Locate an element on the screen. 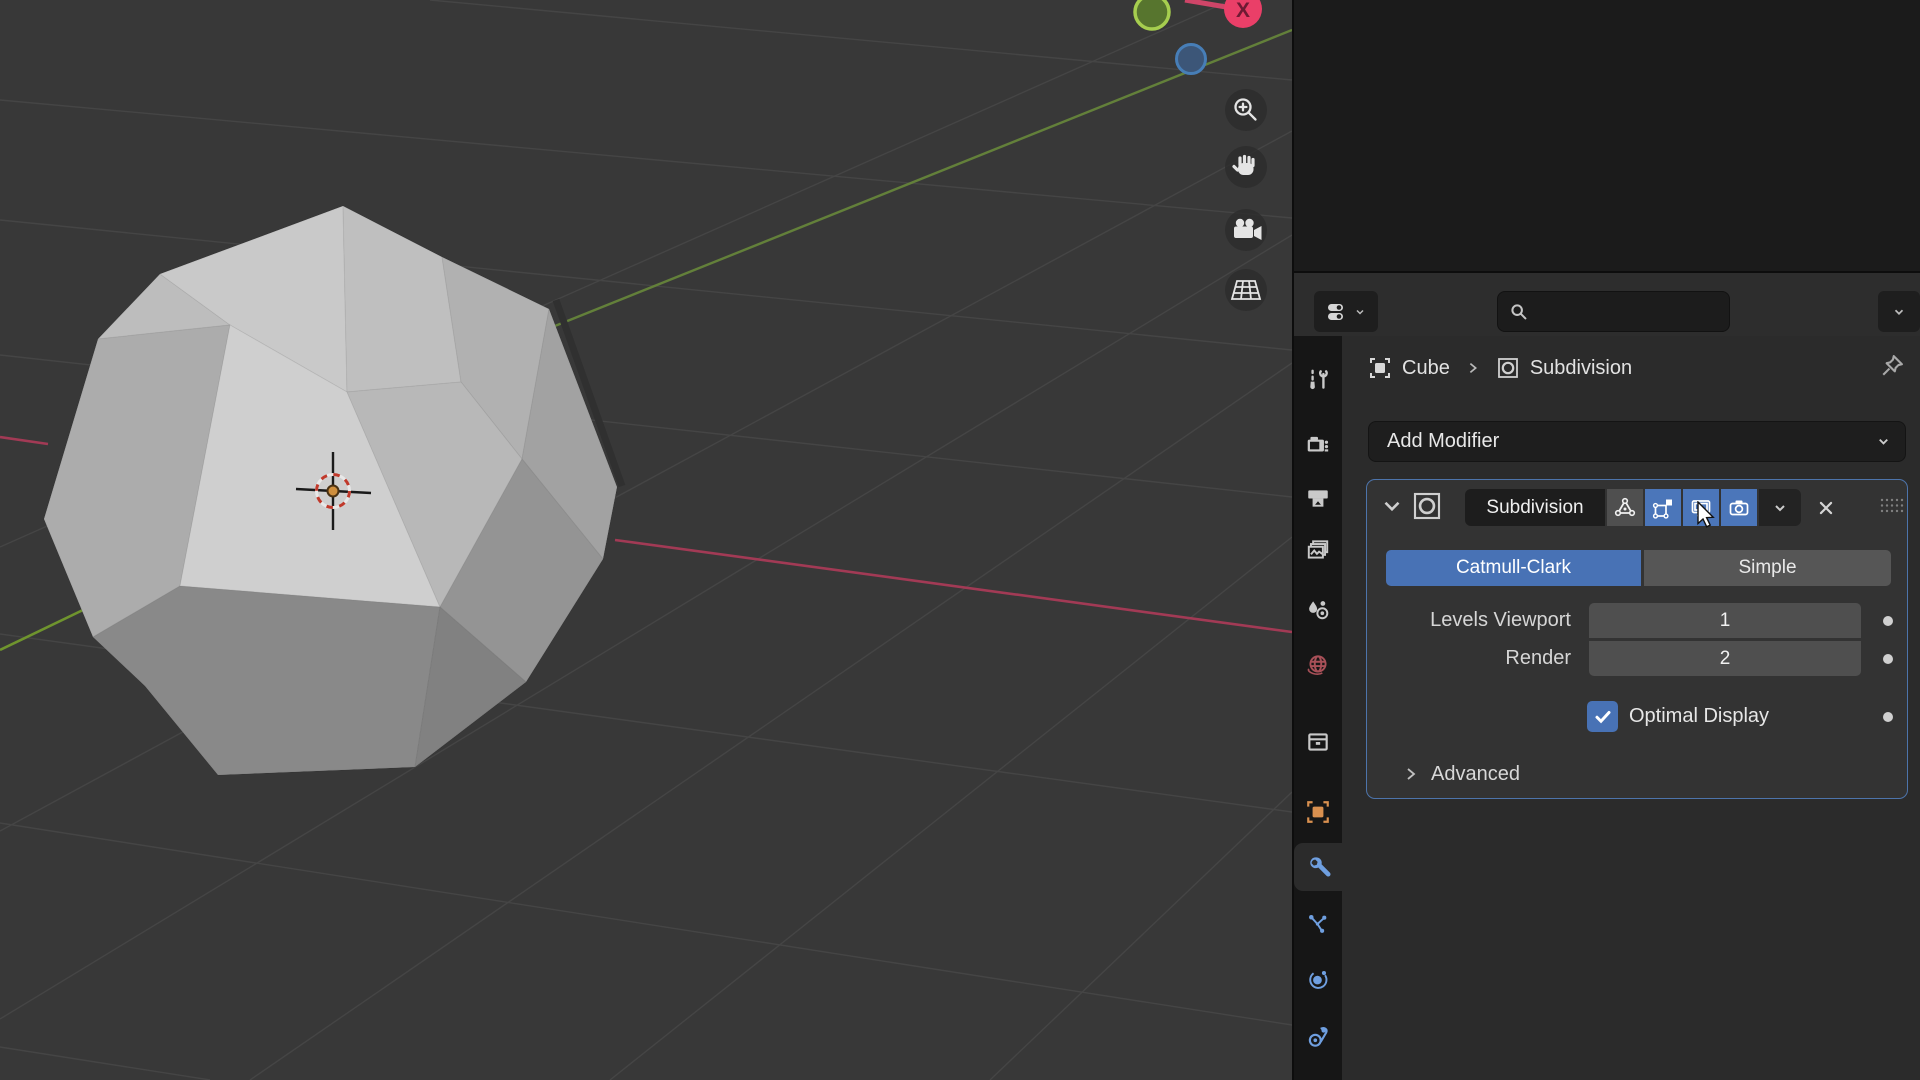 The height and width of the screenshot is (1080, 1920). tab-scene is located at coordinates (1318, 610).